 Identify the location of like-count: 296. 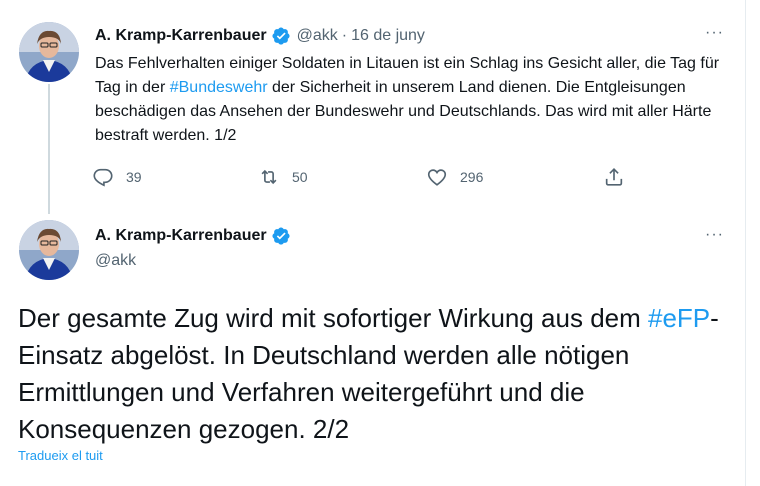
(472, 177).